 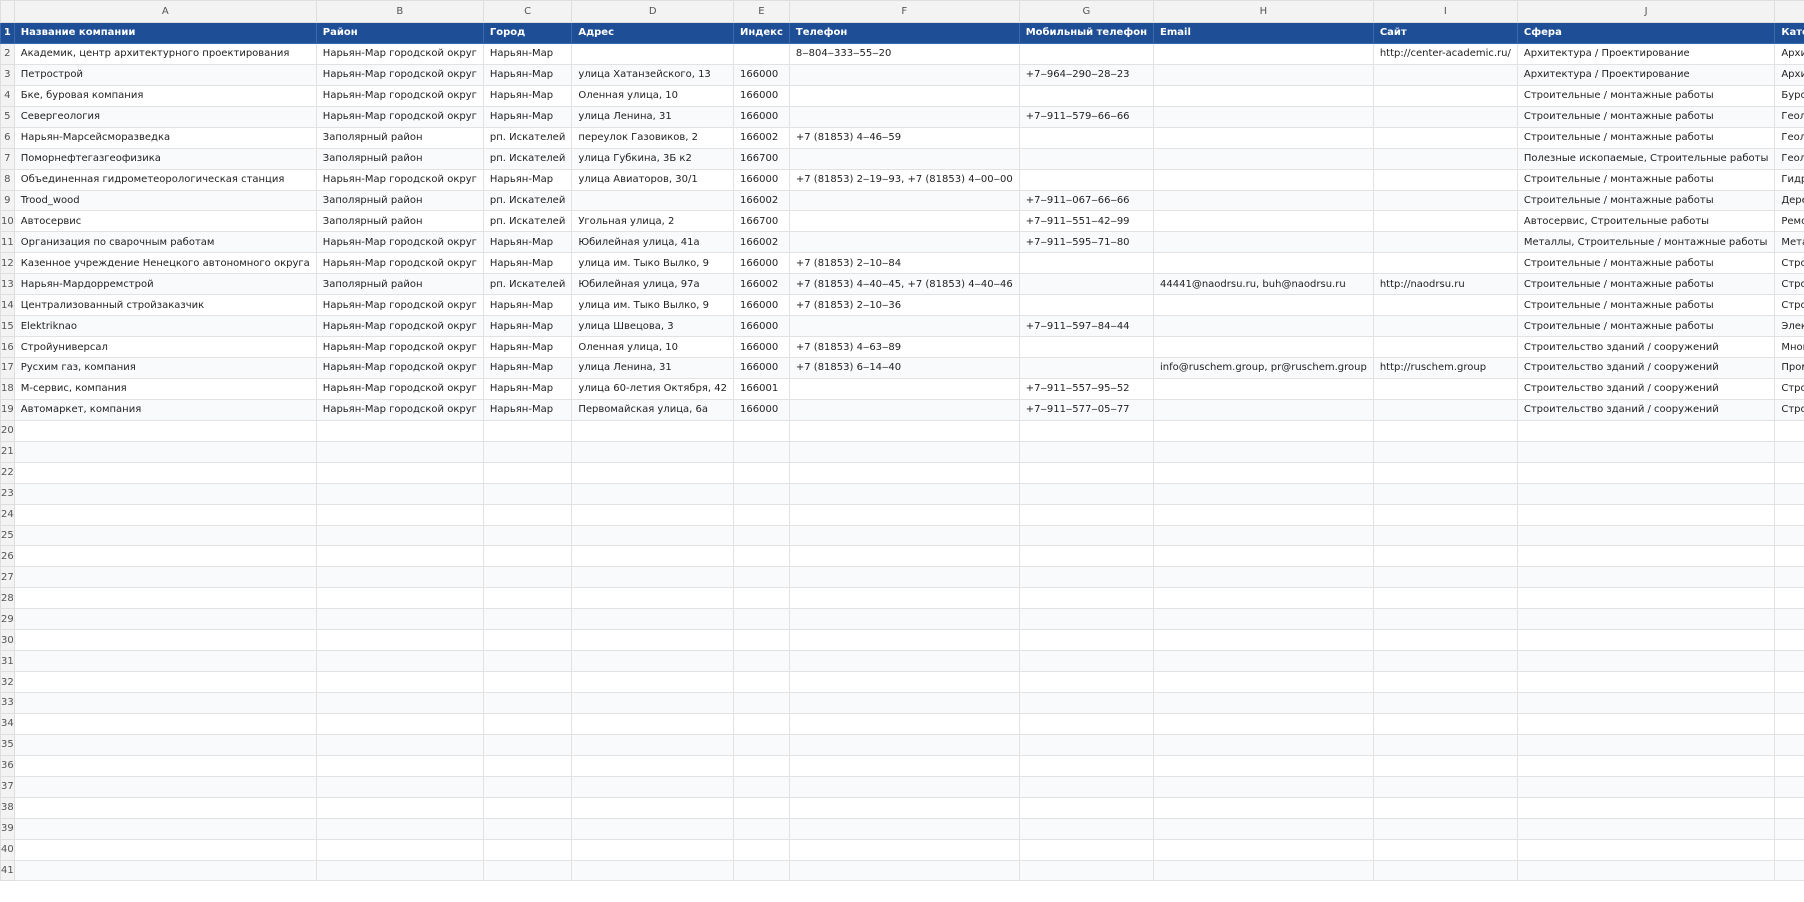 What do you see at coordinates (1789, 53) in the screenshot?
I see `table-cell: Архитектурное проектирование` at bounding box center [1789, 53].